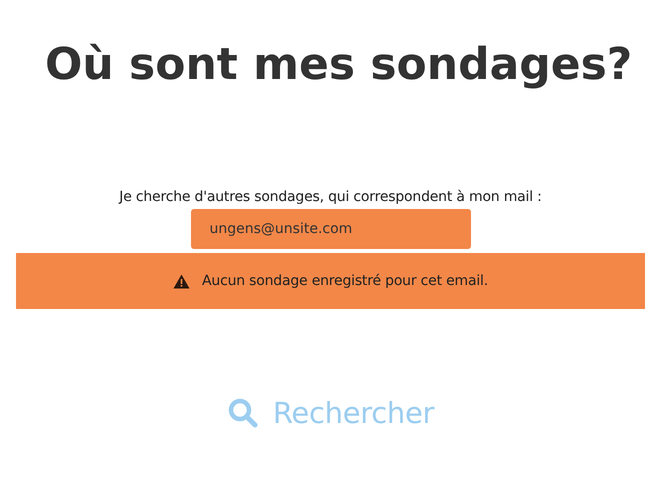  I want to click on email-label: Je cherche d'autres sondages, qui correspondent à mon mail :, so click(330, 197).